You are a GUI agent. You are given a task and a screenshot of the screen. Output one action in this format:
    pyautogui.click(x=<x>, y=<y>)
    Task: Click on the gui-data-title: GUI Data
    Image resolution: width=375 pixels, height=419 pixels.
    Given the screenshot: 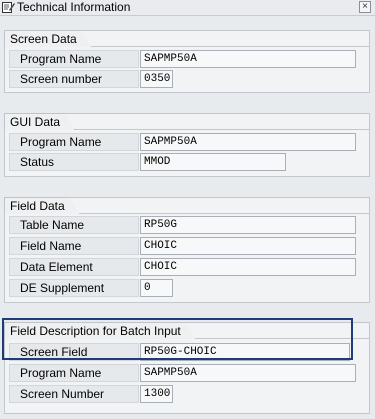 What is the action you would take?
    pyautogui.click(x=39, y=121)
    